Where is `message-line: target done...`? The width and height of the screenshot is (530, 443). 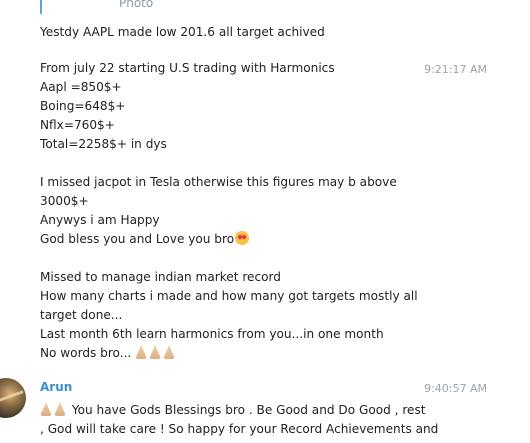
message-line: target done... is located at coordinates (81, 315).